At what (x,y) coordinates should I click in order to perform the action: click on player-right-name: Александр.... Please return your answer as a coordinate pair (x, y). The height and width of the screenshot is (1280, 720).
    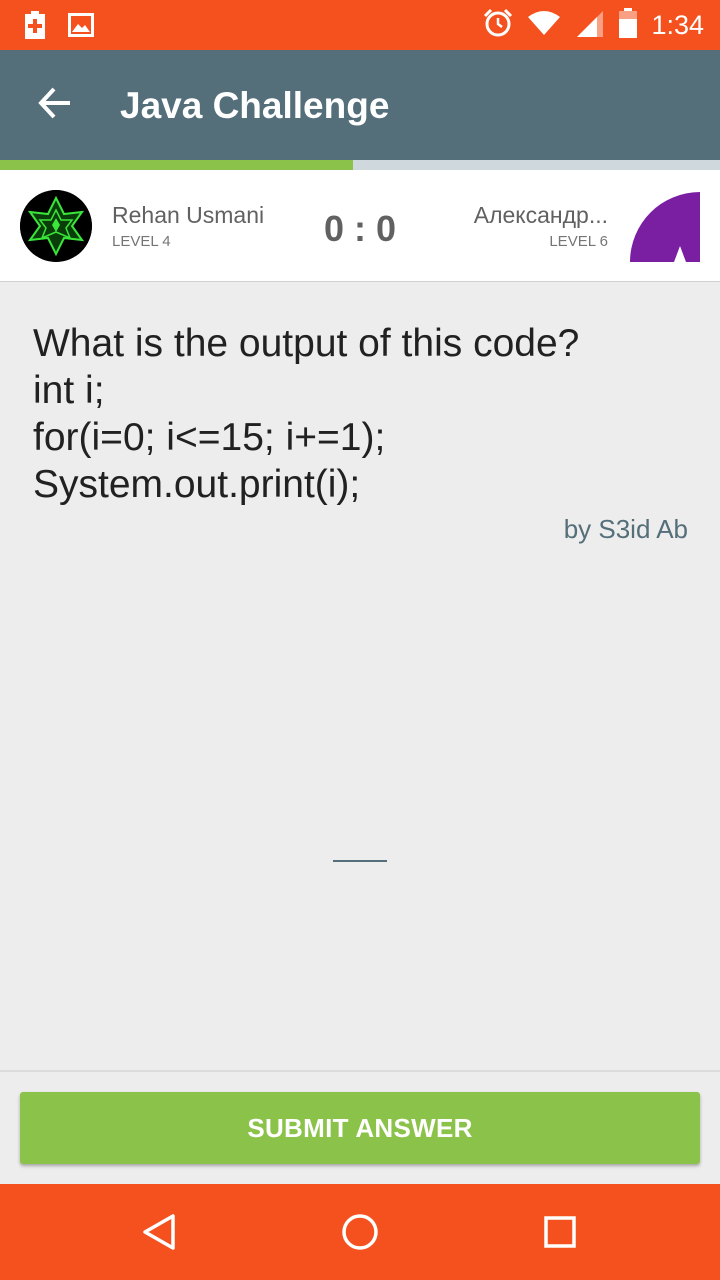
    Looking at the image, I should click on (540, 215).